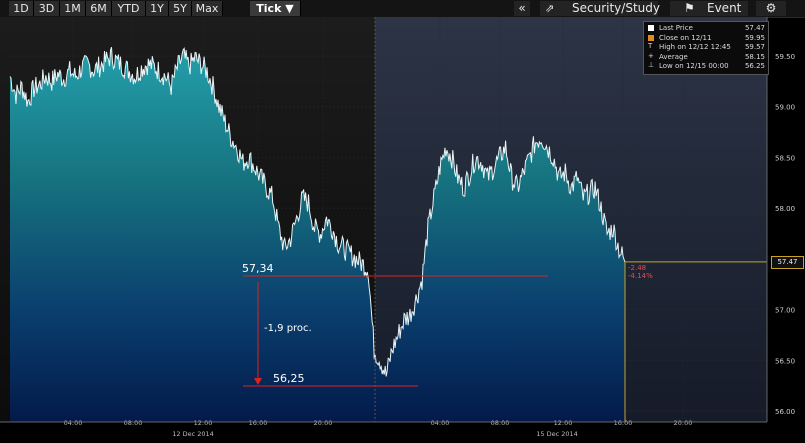  What do you see at coordinates (787, 262) in the screenshot?
I see `last-price-tag: 57.47` at bounding box center [787, 262].